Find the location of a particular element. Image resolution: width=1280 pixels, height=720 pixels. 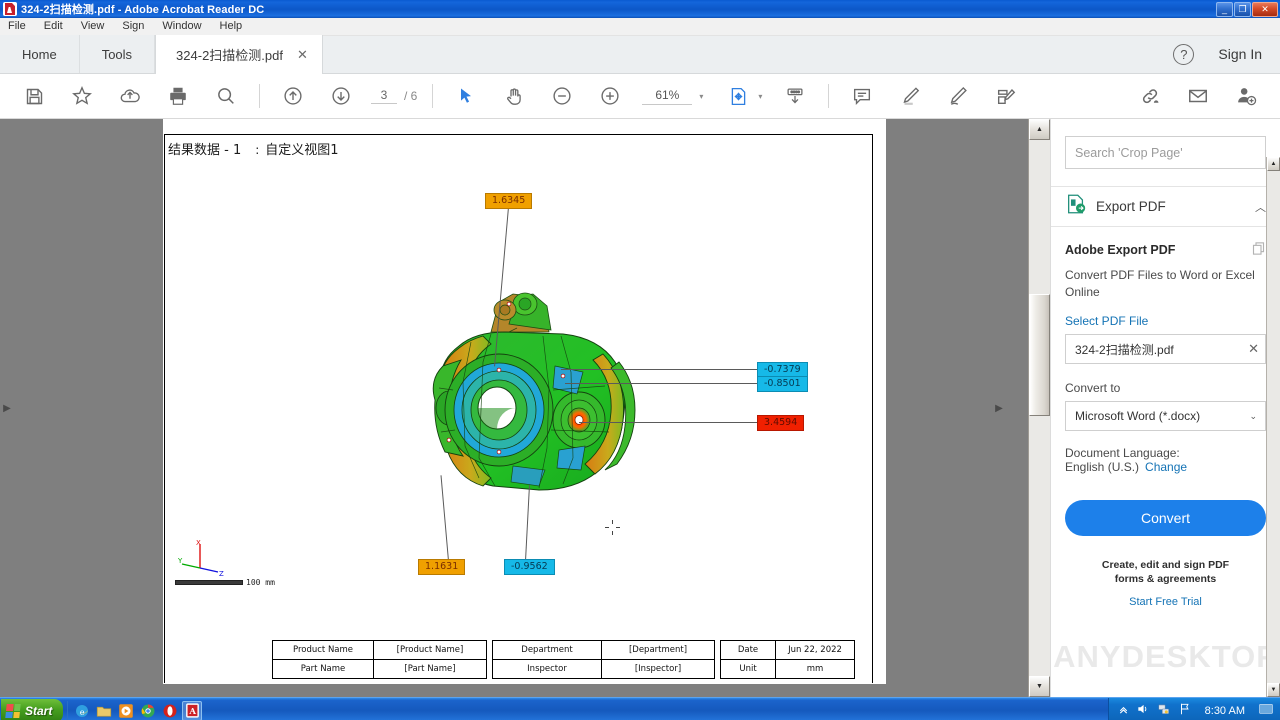

minimize-button: _ is located at coordinates (1224, 9).